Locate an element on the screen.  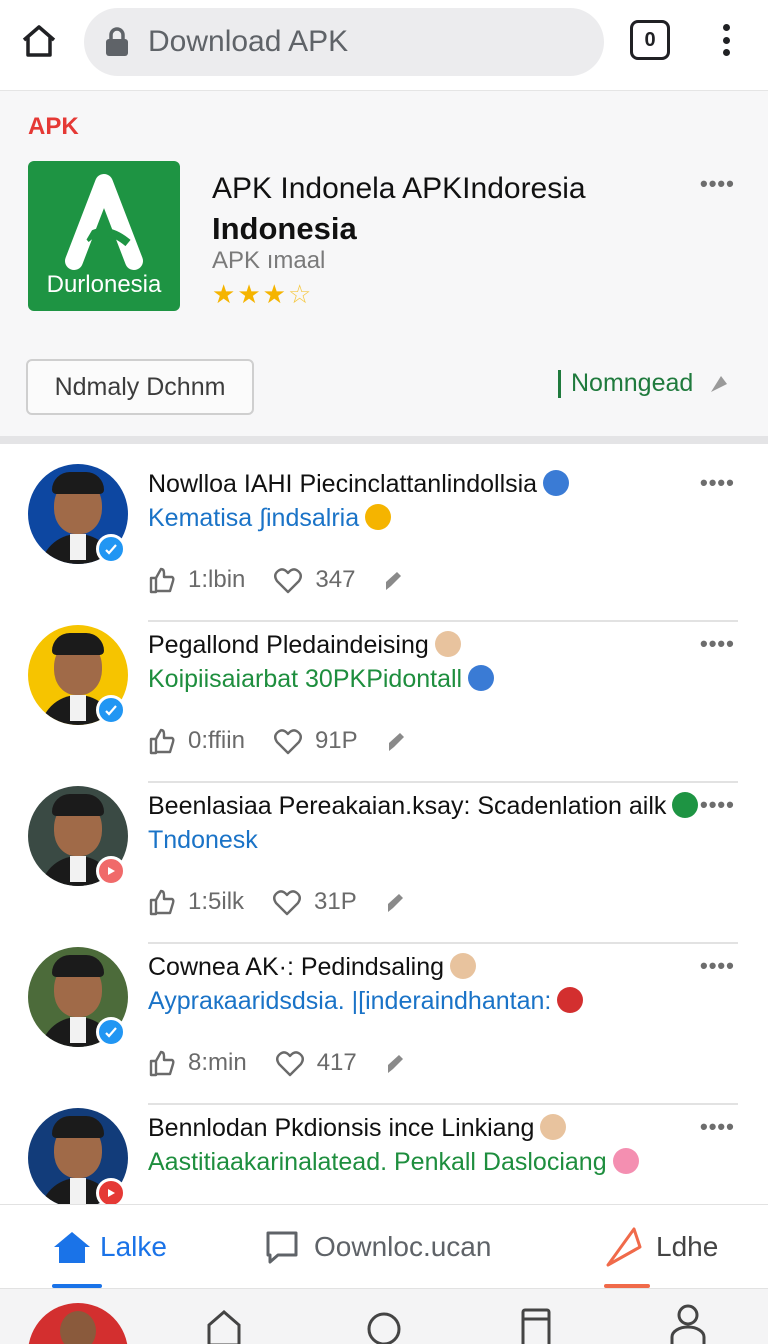
tab-comments-label: Oownloc.ucan is located at coordinates (403, 1246).